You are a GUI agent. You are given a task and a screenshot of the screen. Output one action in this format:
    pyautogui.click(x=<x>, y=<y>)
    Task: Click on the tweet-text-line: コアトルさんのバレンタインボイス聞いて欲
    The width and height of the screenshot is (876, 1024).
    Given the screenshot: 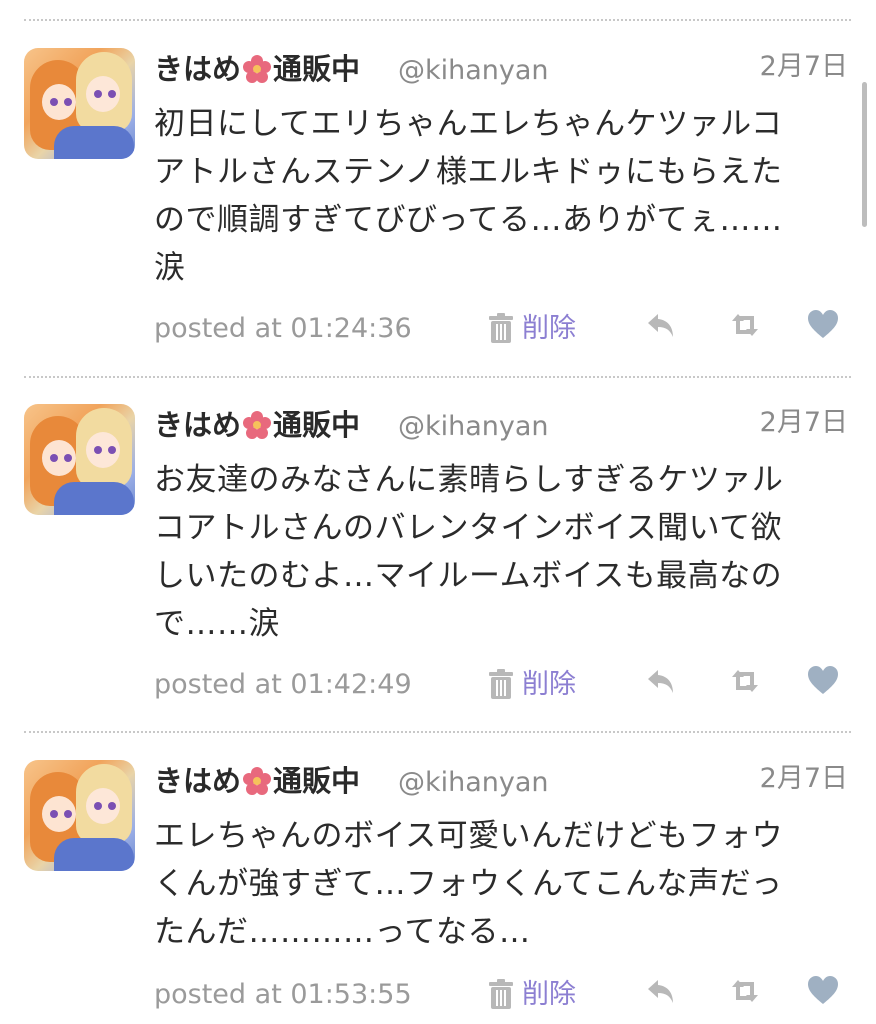 What is the action you would take?
    pyautogui.click(x=468, y=528)
    